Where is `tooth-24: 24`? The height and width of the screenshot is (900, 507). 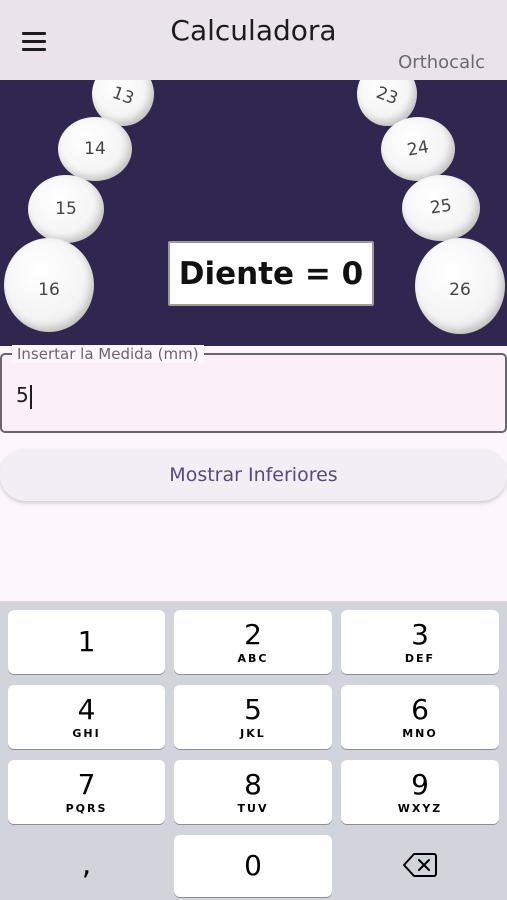
tooth-24: 24 is located at coordinates (418, 149).